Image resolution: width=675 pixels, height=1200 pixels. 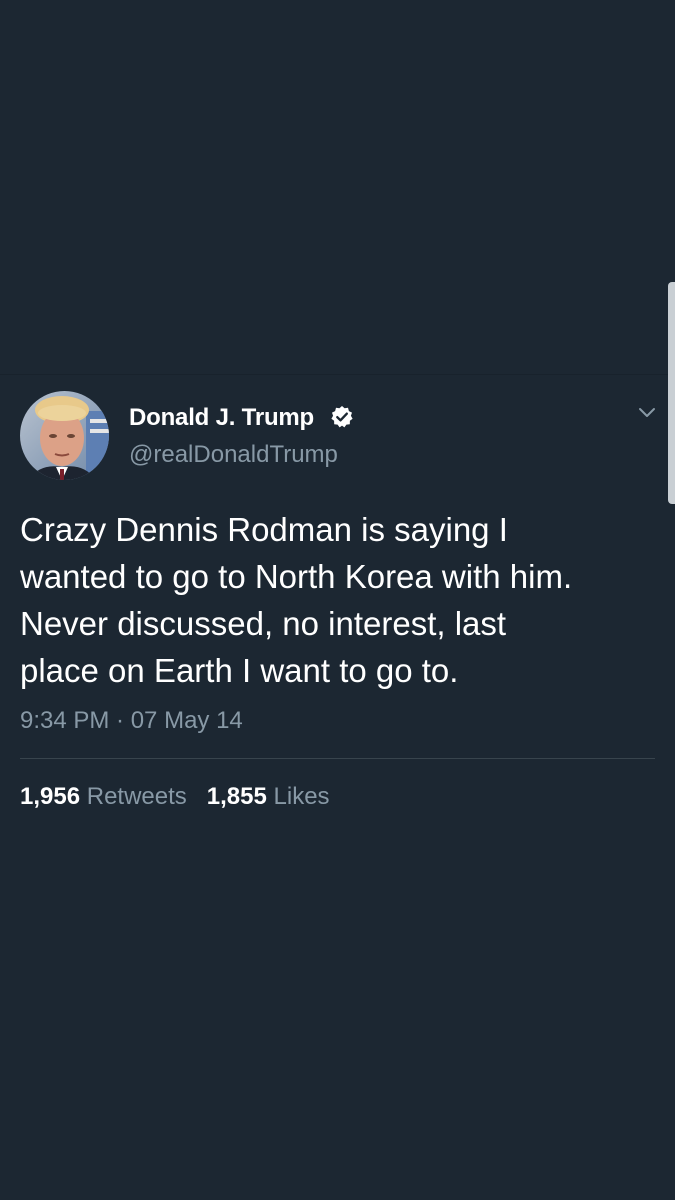 I want to click on likes-label: Likes, so click(x=301, y=796).